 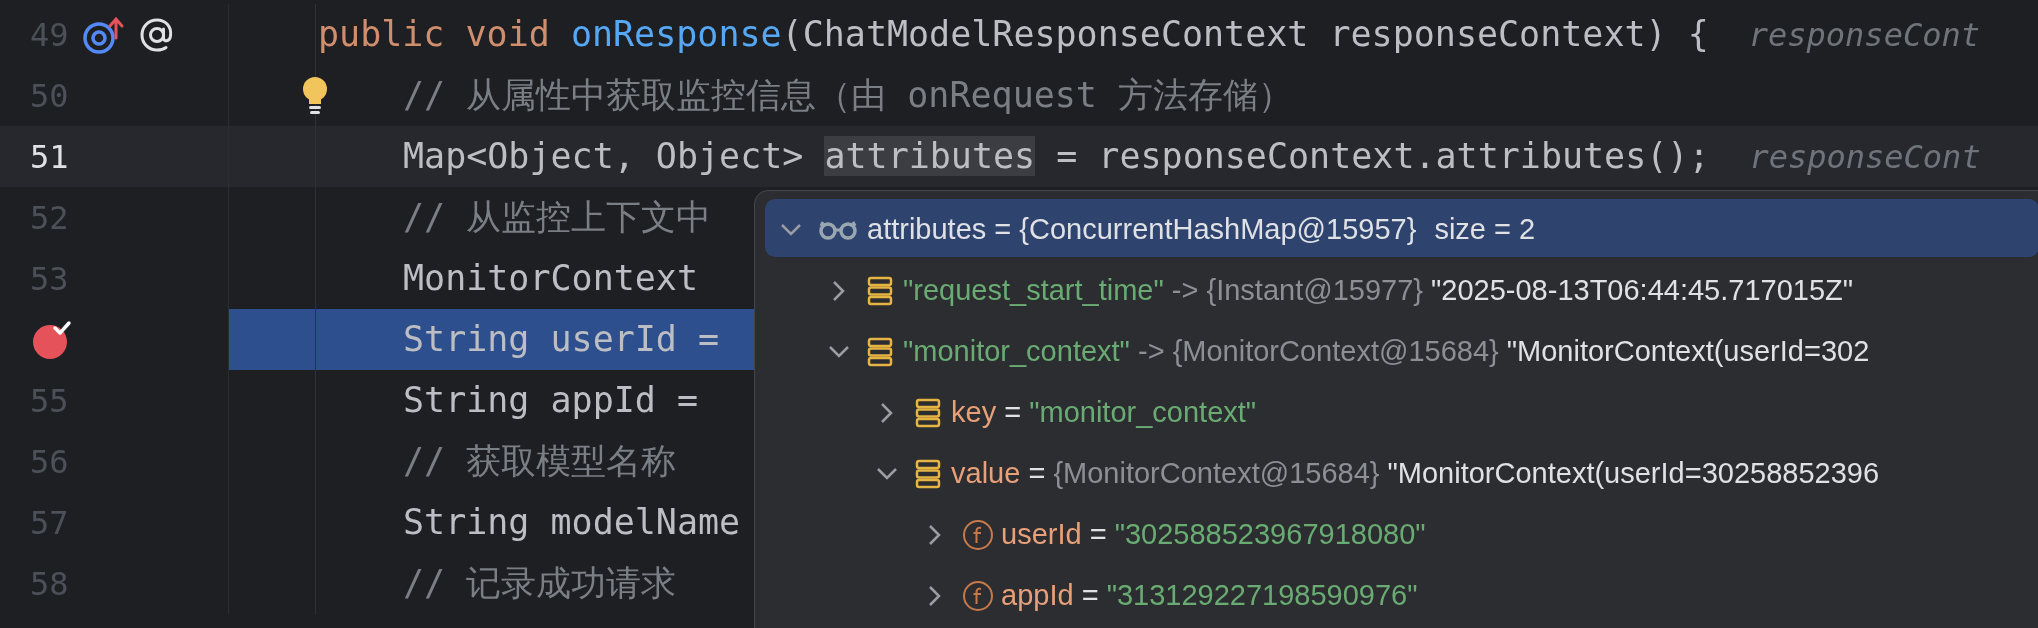 What do you see at coordinates (1209, 595) in the screenshot?
I see `tree-node-label: appId = "313129227198590976"` at bounding box center [1209, 595].